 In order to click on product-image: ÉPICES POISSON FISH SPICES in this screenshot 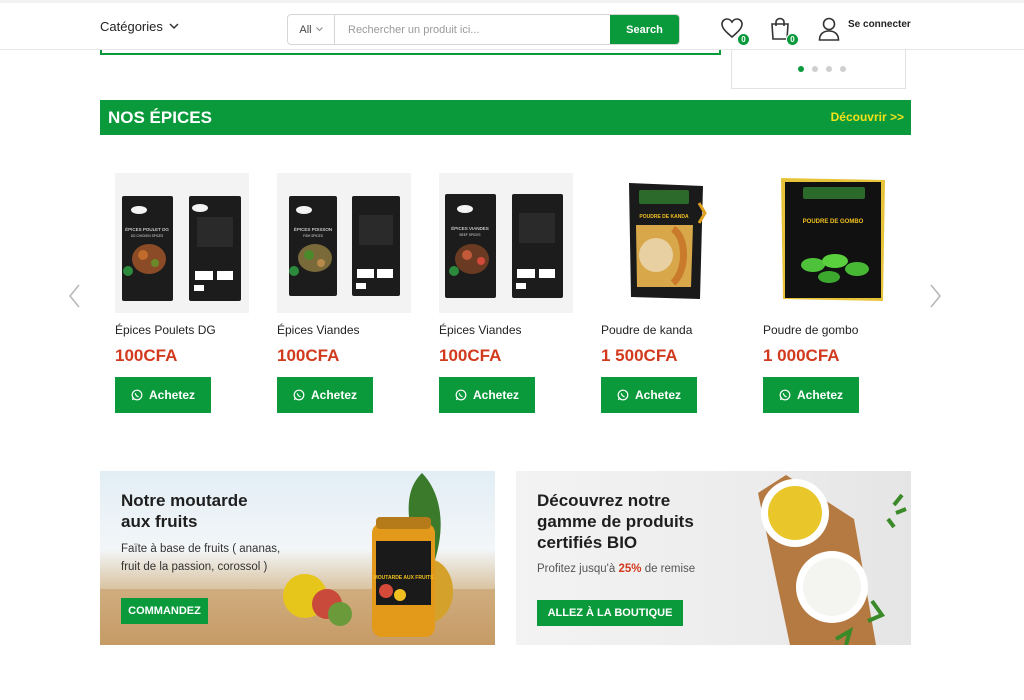, I will do `click(344, 243)`.